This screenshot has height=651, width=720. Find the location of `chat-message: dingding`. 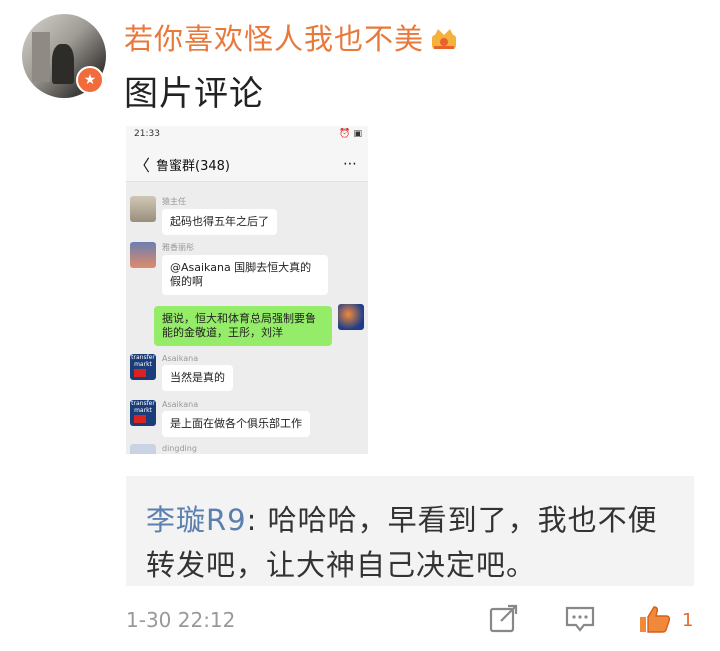

chat-message: dingding is located at coordinates (163, 449).